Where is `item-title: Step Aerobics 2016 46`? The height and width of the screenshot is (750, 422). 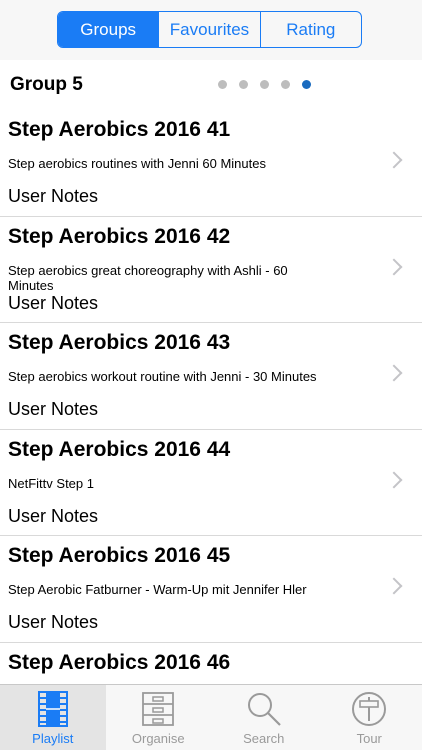
item-title: Step Aerobics 2016 46 is located at coordinates (119, 662).